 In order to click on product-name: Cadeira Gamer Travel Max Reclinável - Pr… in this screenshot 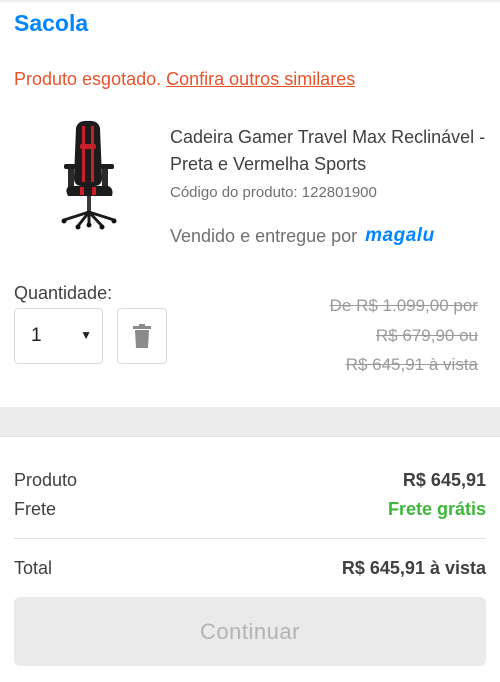, I will do `click(332, 151)`.